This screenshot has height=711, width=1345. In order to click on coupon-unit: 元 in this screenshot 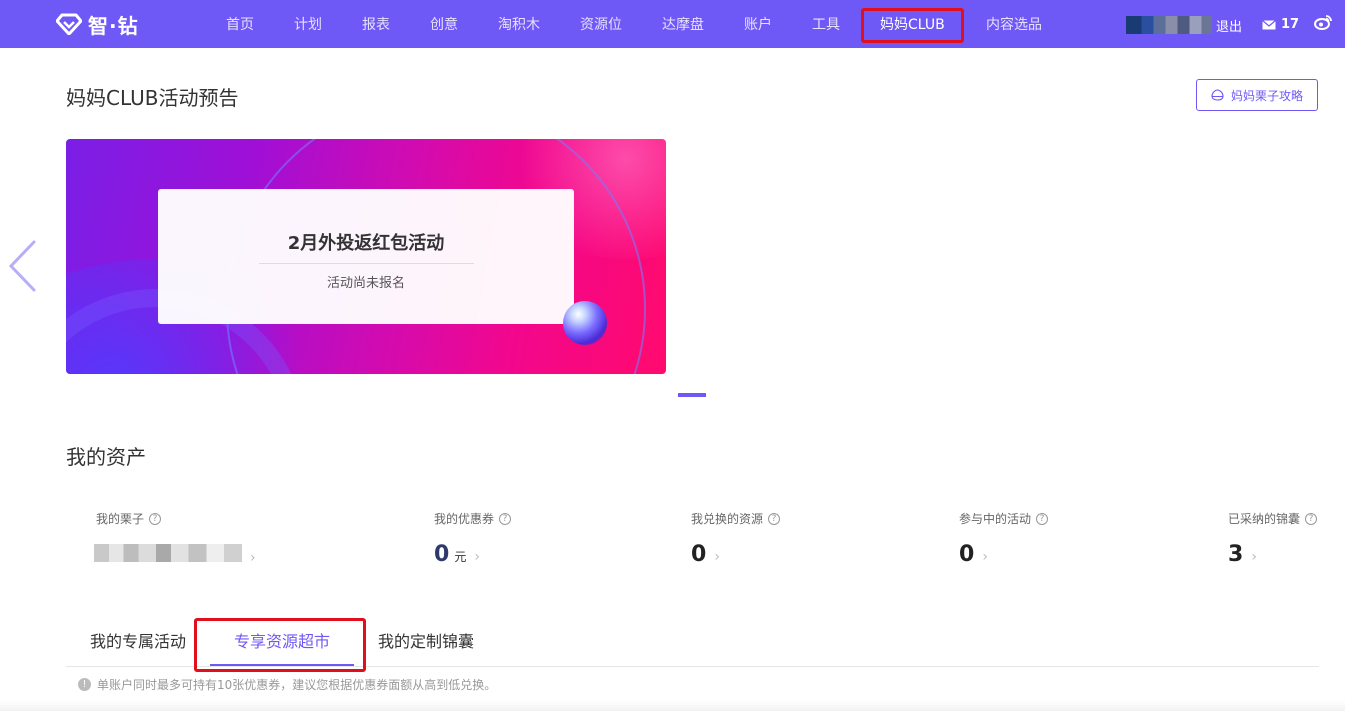, I will do `click(460, 557)`.